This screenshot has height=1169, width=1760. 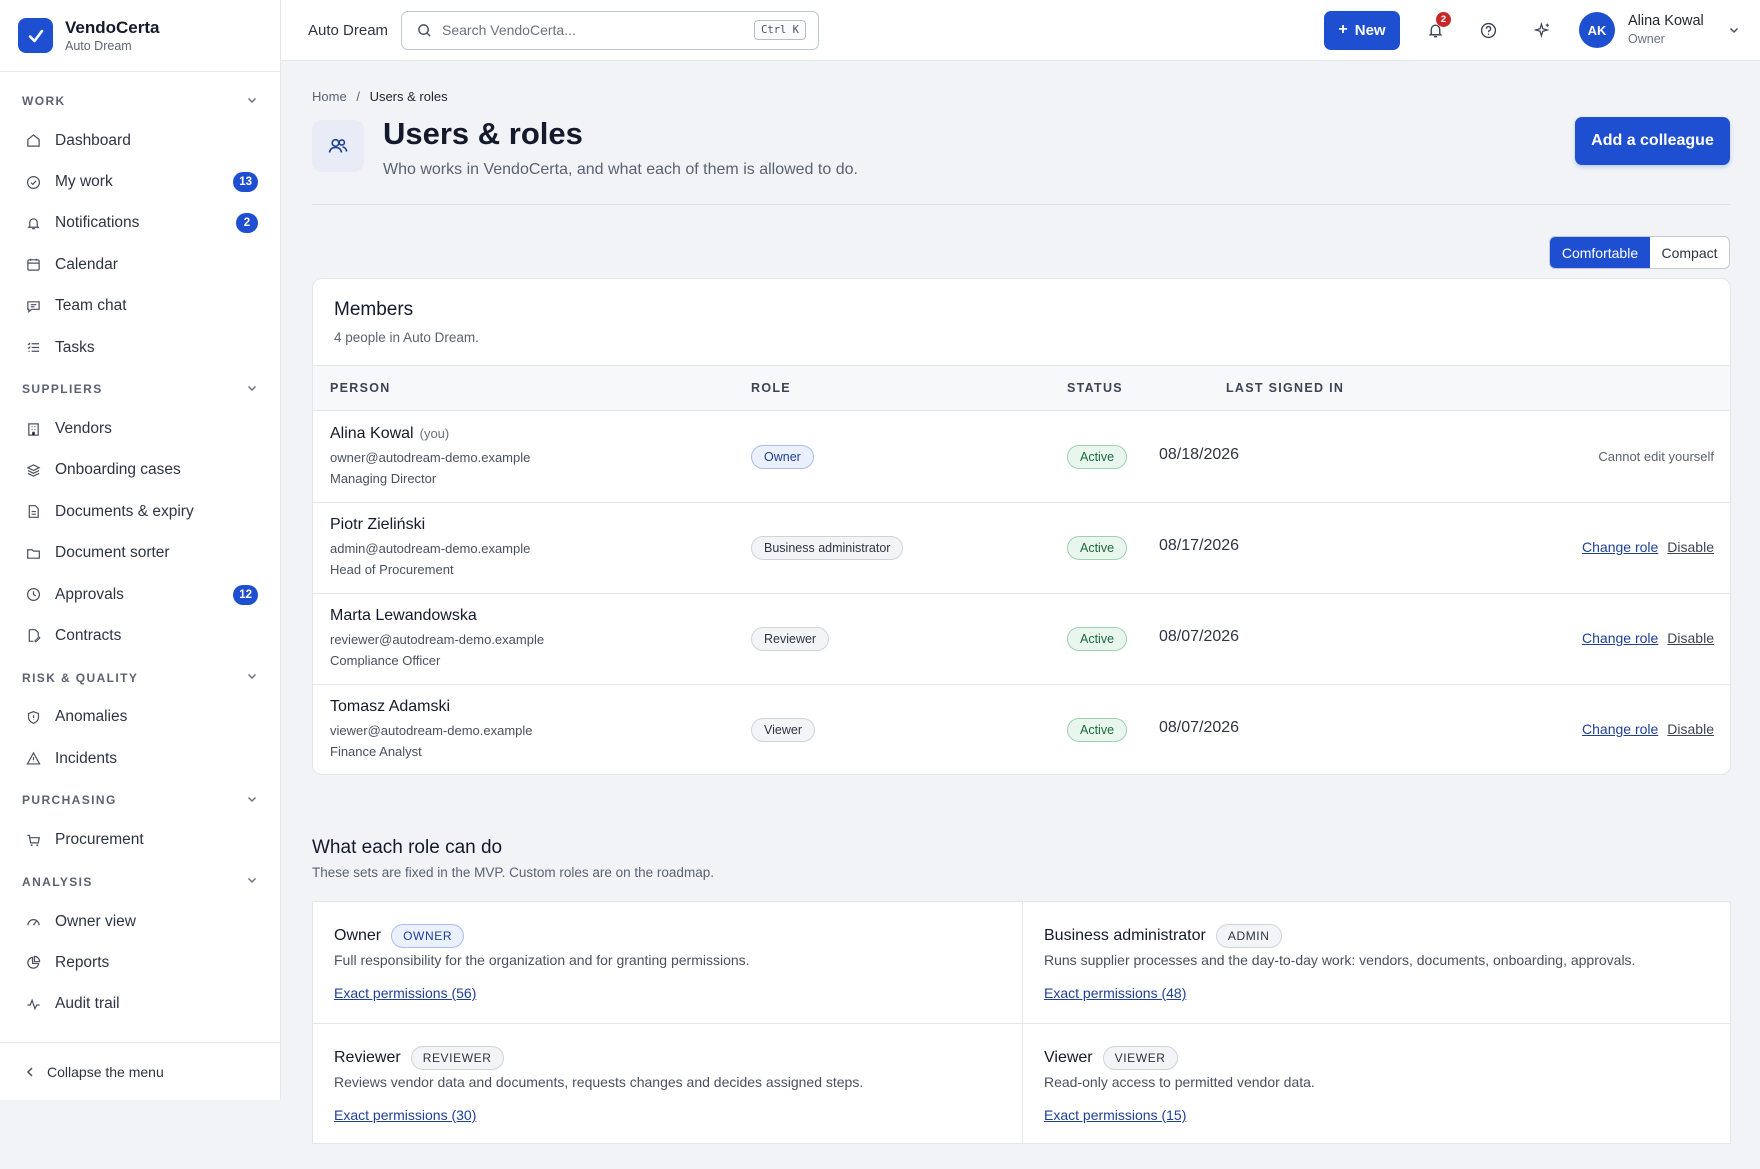 What do you see at coordinates (392, 569) in the screenshot?
I see `person-job-title: Head of Procurement` at bounding box center [392, 569].